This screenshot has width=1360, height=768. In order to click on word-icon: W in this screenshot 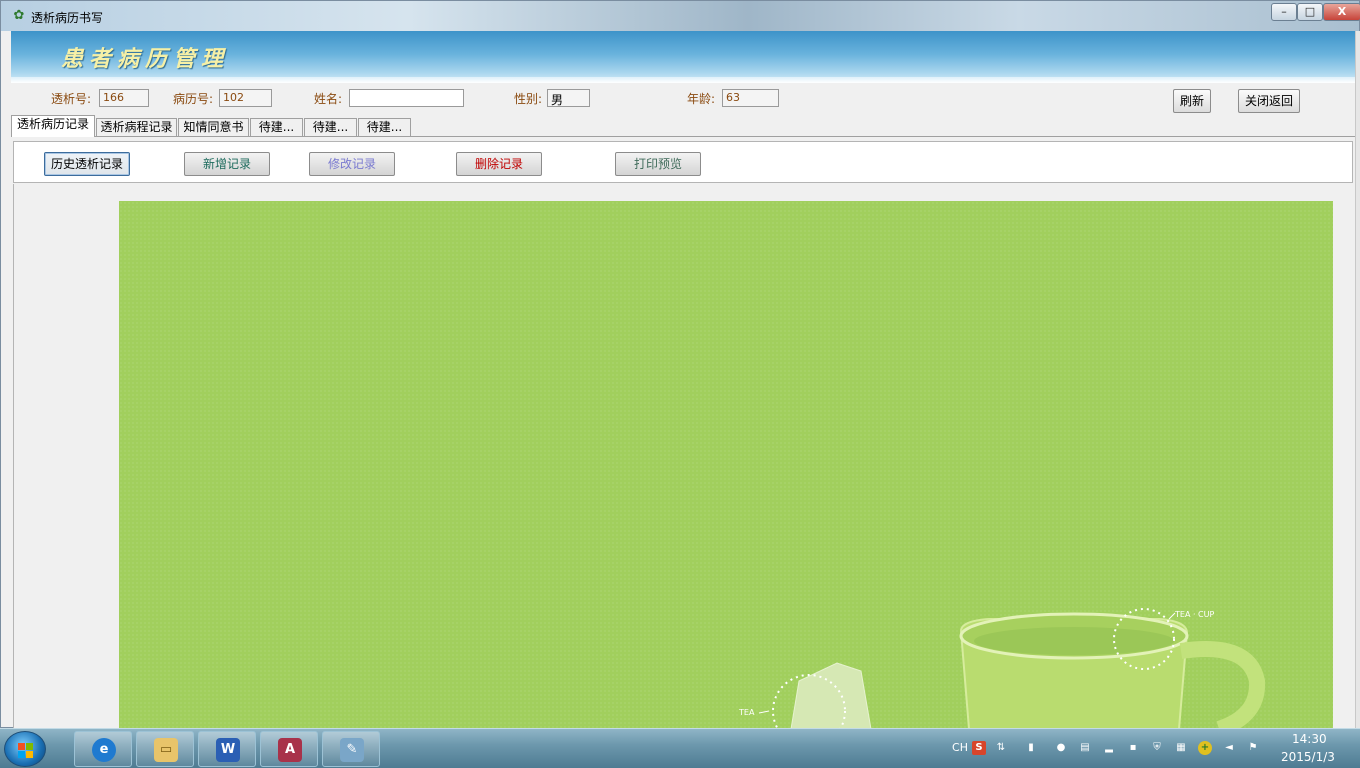, I will do `click(228, 750)`.